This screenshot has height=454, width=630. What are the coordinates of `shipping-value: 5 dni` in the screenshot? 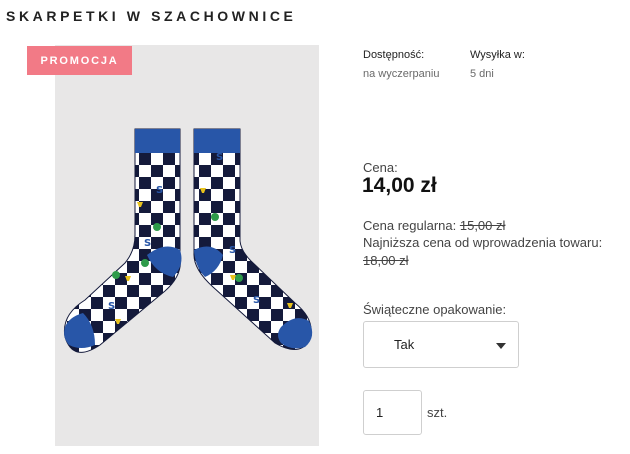 It's located at (482, 74).